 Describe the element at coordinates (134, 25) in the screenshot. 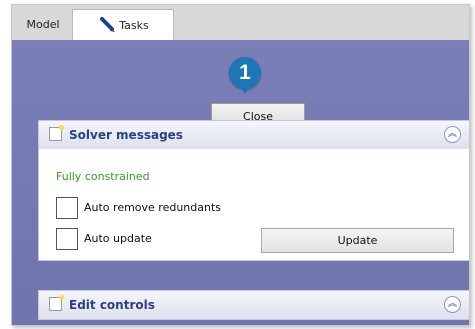

I see `tab-tasks-label: Tasks` at that location.